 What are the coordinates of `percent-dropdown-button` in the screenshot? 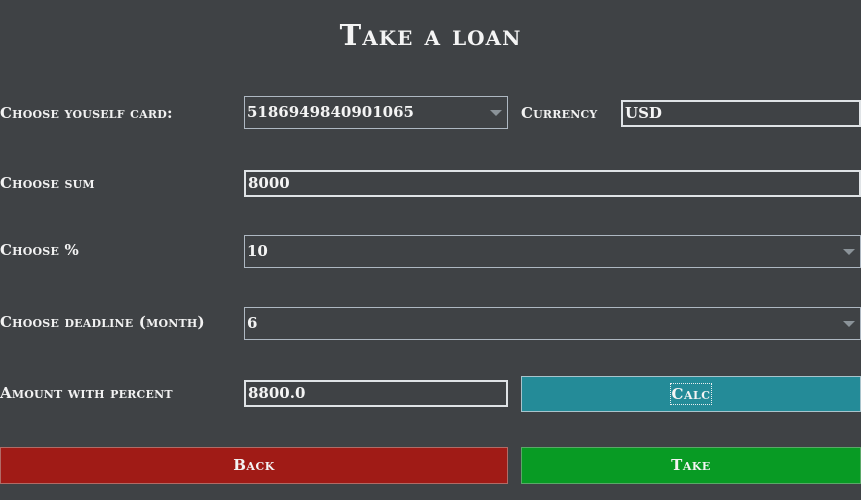 It's located at (848, 251).